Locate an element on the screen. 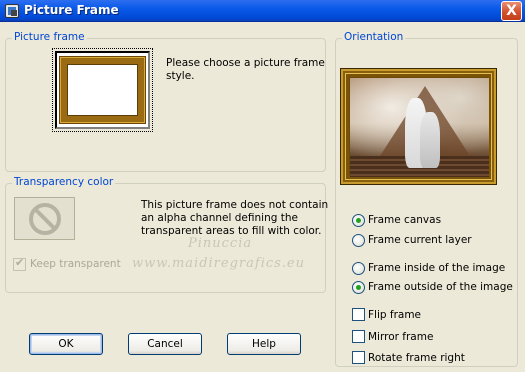 Image resolution: width=525 pixels, height=372 pixels. frame-current-layer-label: Frame current layer is located at coordinates (420, 240).